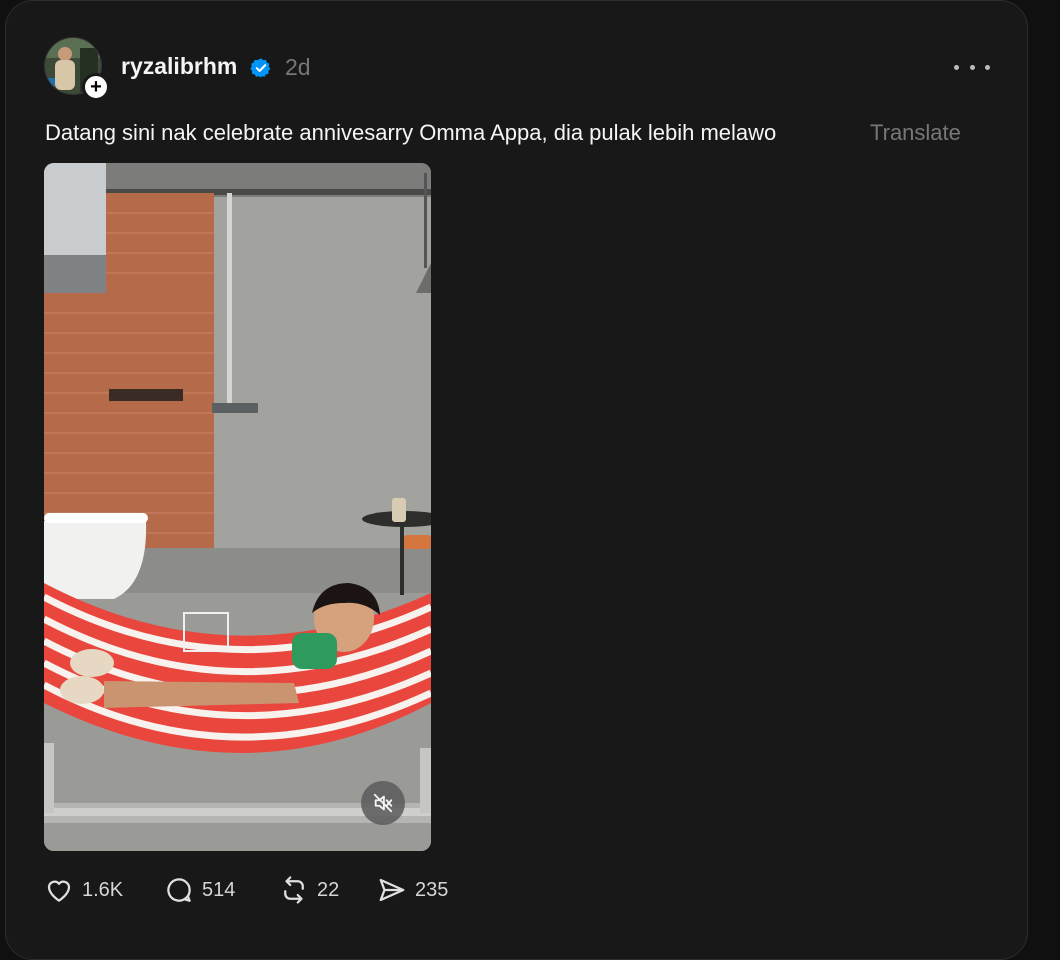 Image resolution: width=1060 pixels, height=960 pixels. What do you see at coordinates (179, 890) in the screenshot?
I see `comment-bubble-icon` at bounding box center [179, 890].